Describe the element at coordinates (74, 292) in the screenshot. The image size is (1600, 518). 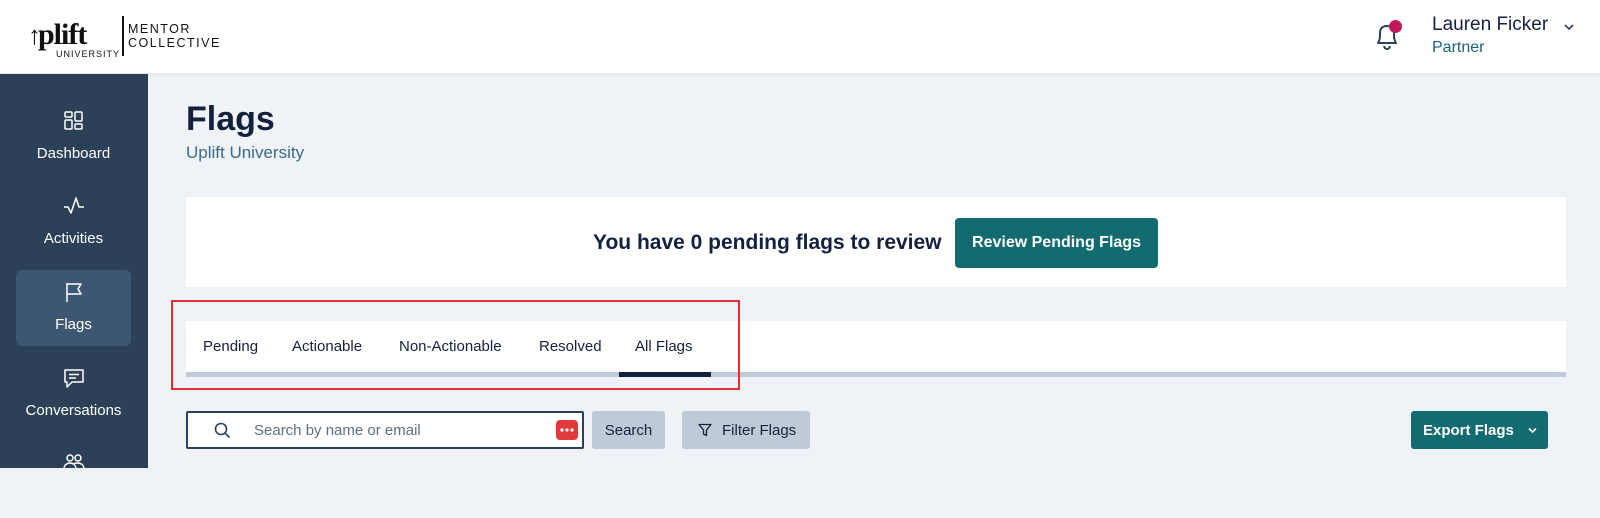
I see `flag-icon` at that location.